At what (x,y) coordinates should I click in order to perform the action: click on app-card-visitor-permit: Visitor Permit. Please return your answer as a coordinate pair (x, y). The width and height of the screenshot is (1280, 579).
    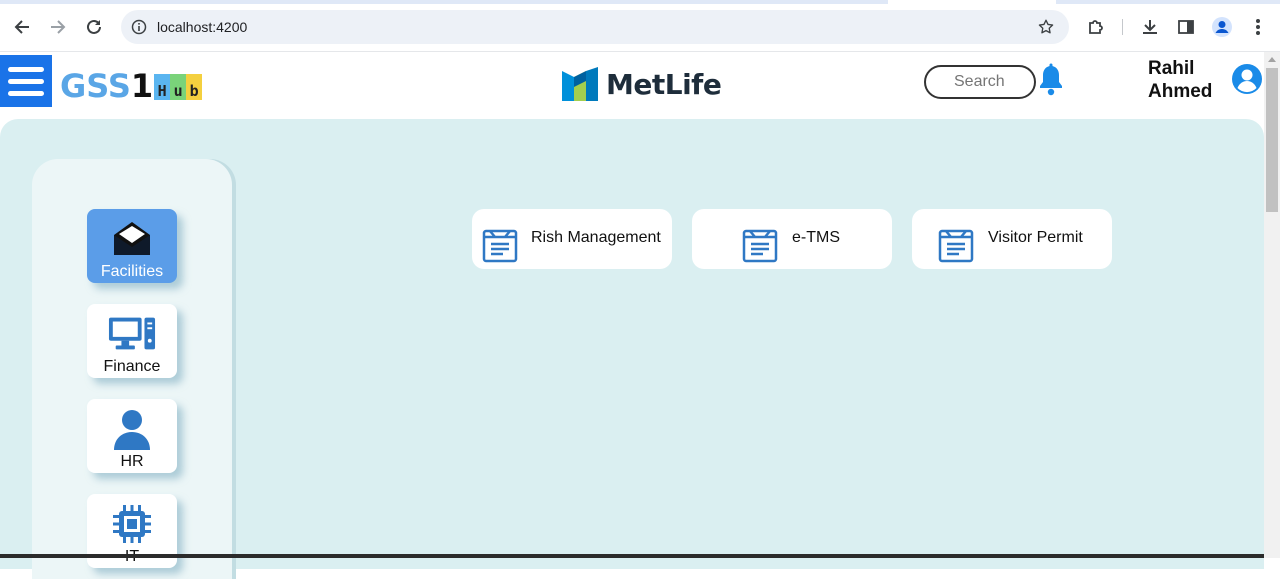
    Looking at the image, I should click on (1012, 239).